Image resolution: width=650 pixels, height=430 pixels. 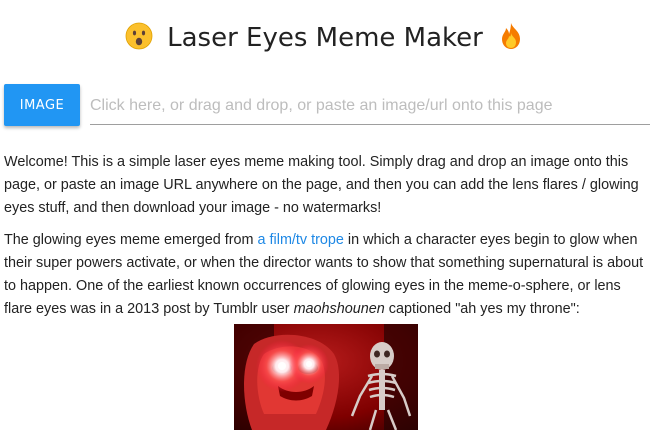 What do you see at coordinates (301, 240) in the screenshot?
I see `film-tv-trope-link: a film/tv trope` at bounding box center [301, 240].